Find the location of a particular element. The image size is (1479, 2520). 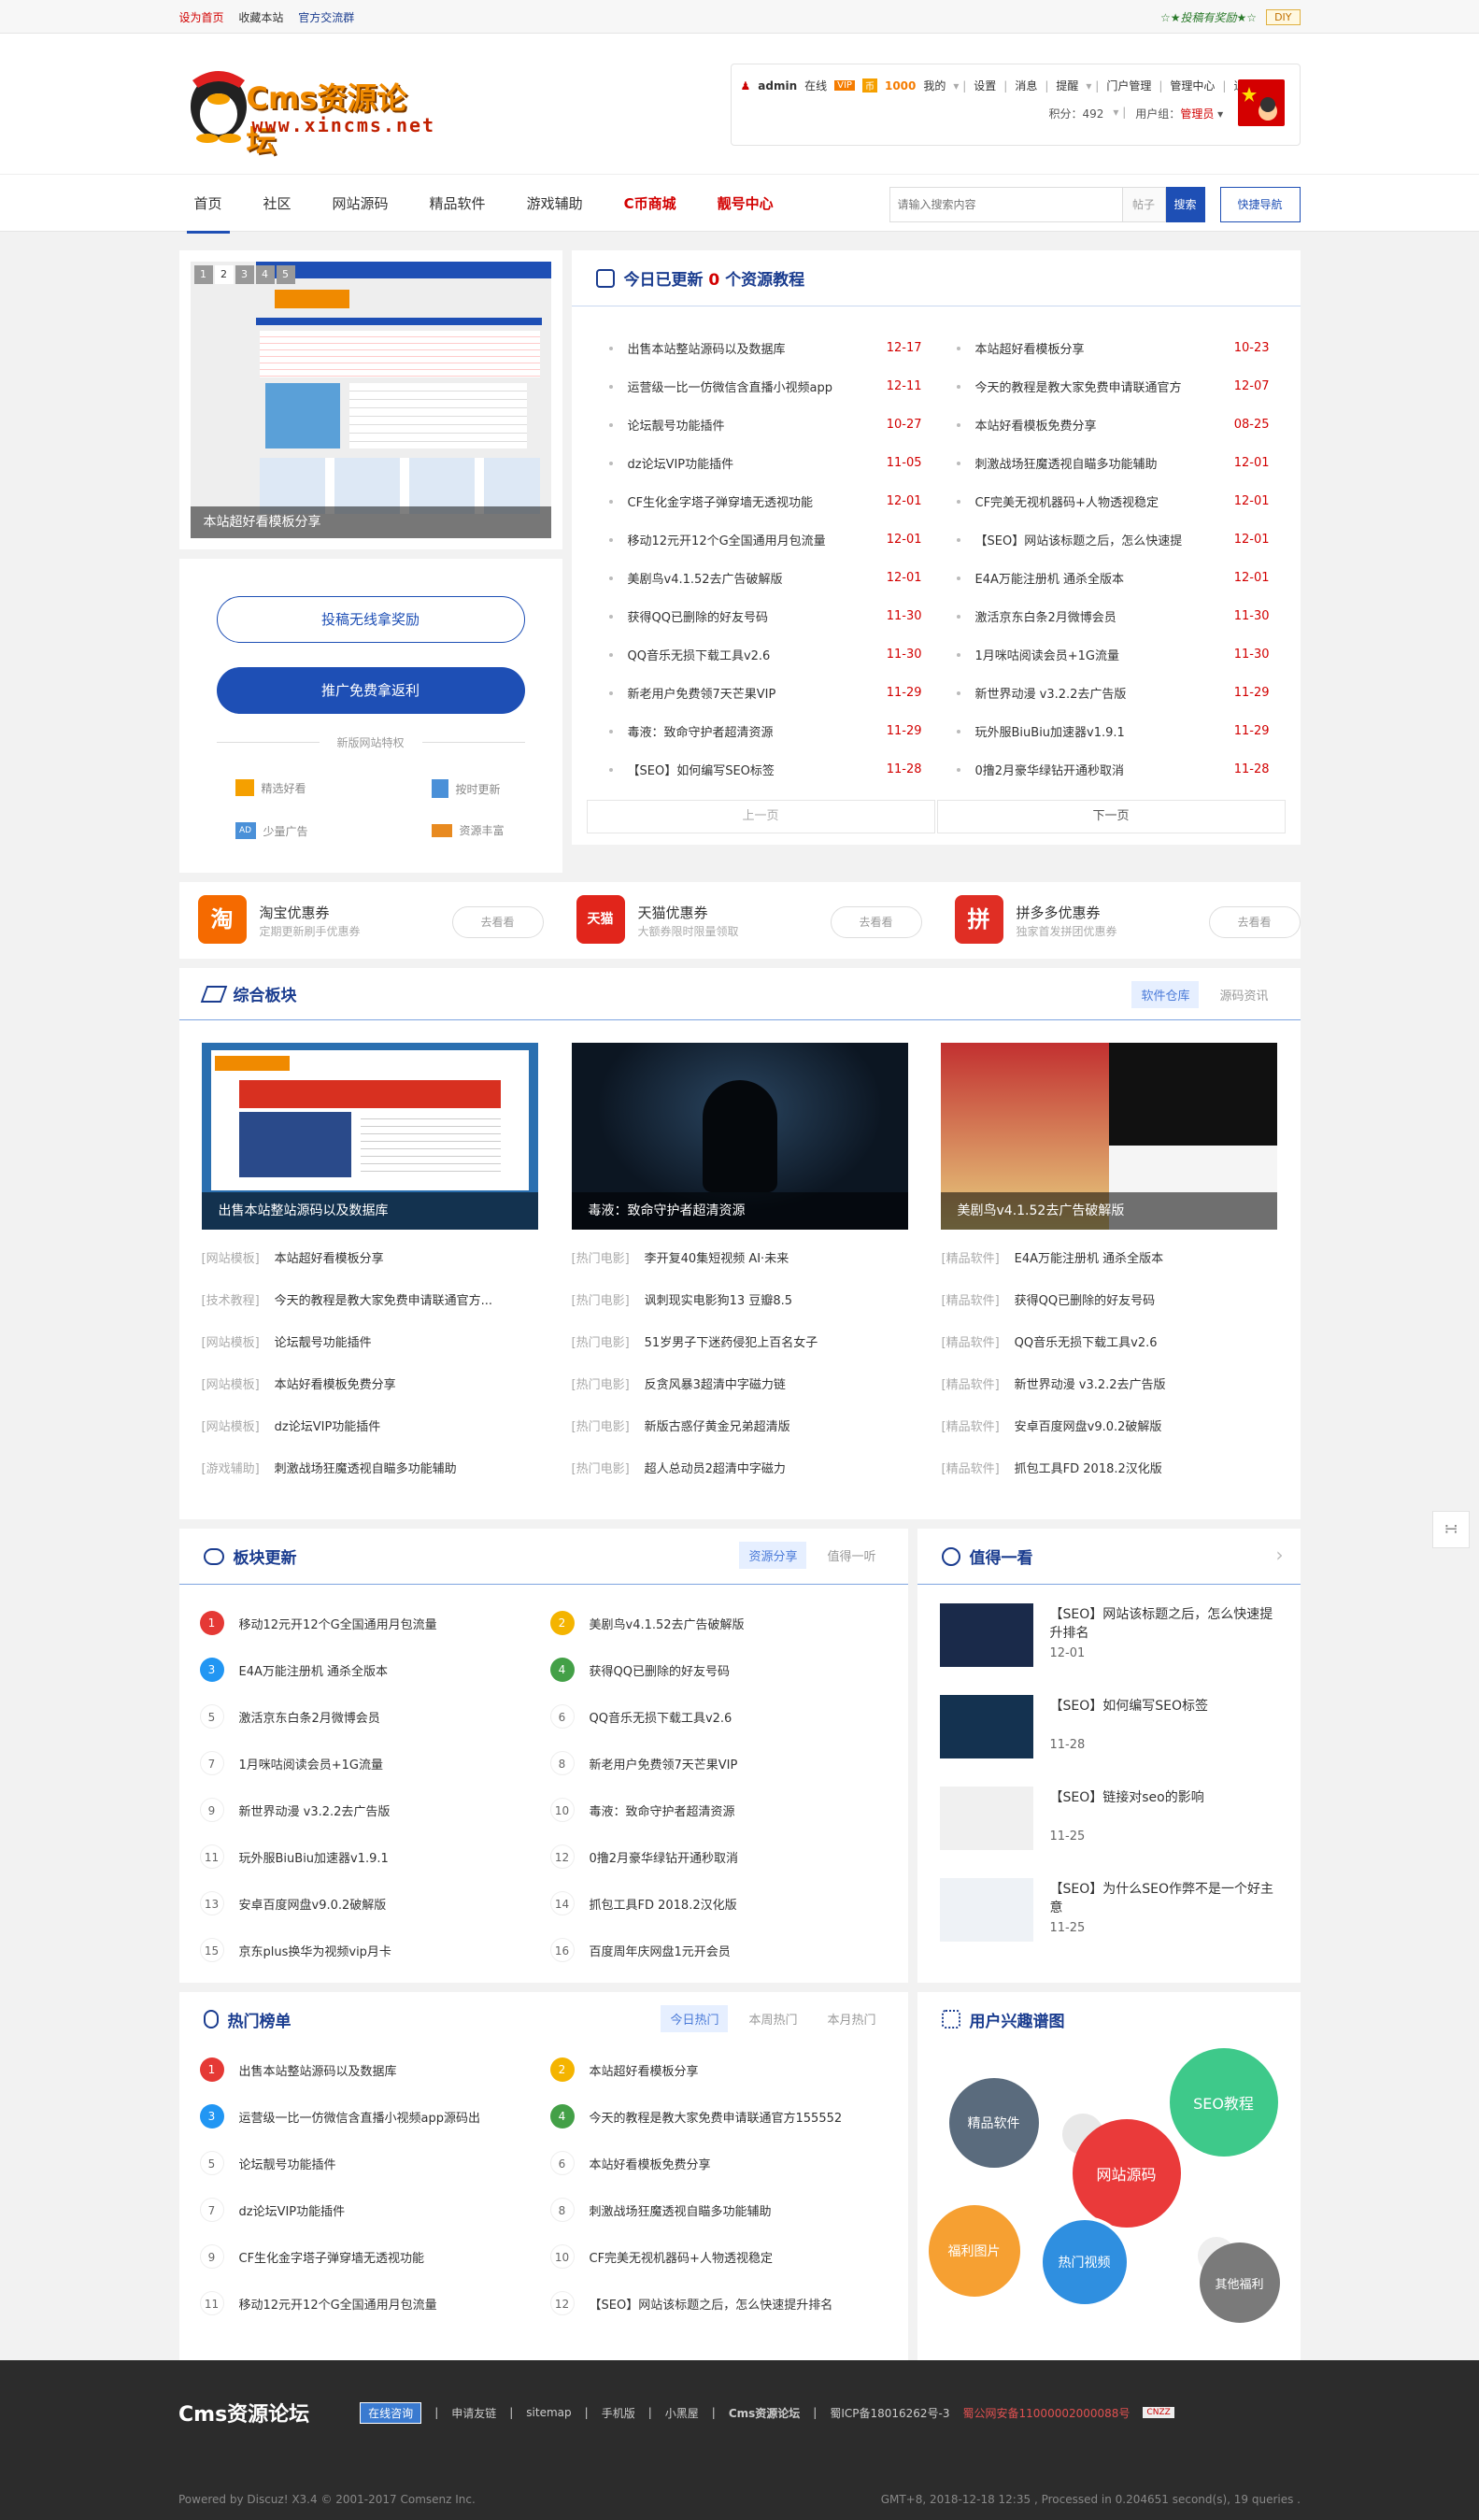

ranked-item: 4 获得QQ已删除的好友号码 is located at coordinates (639, 1670).